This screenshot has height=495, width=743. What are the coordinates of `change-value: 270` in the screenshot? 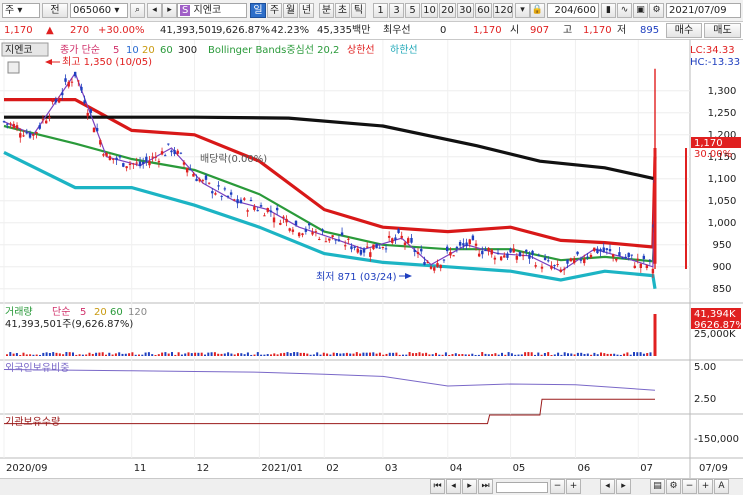 It's located at (80, 30).